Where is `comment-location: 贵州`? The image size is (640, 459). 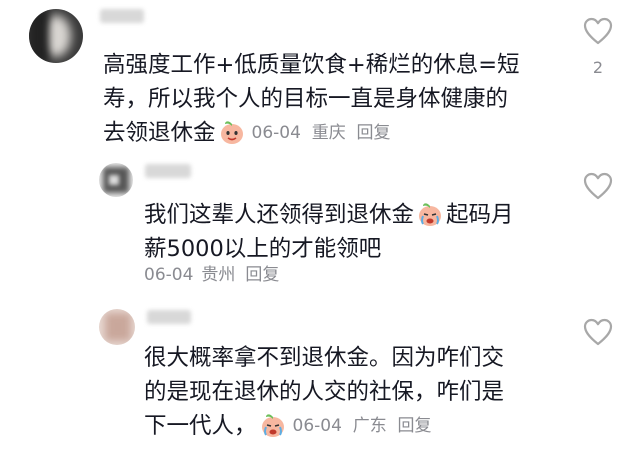 comment-location: 贵州 is located at coordinates (218, 275).